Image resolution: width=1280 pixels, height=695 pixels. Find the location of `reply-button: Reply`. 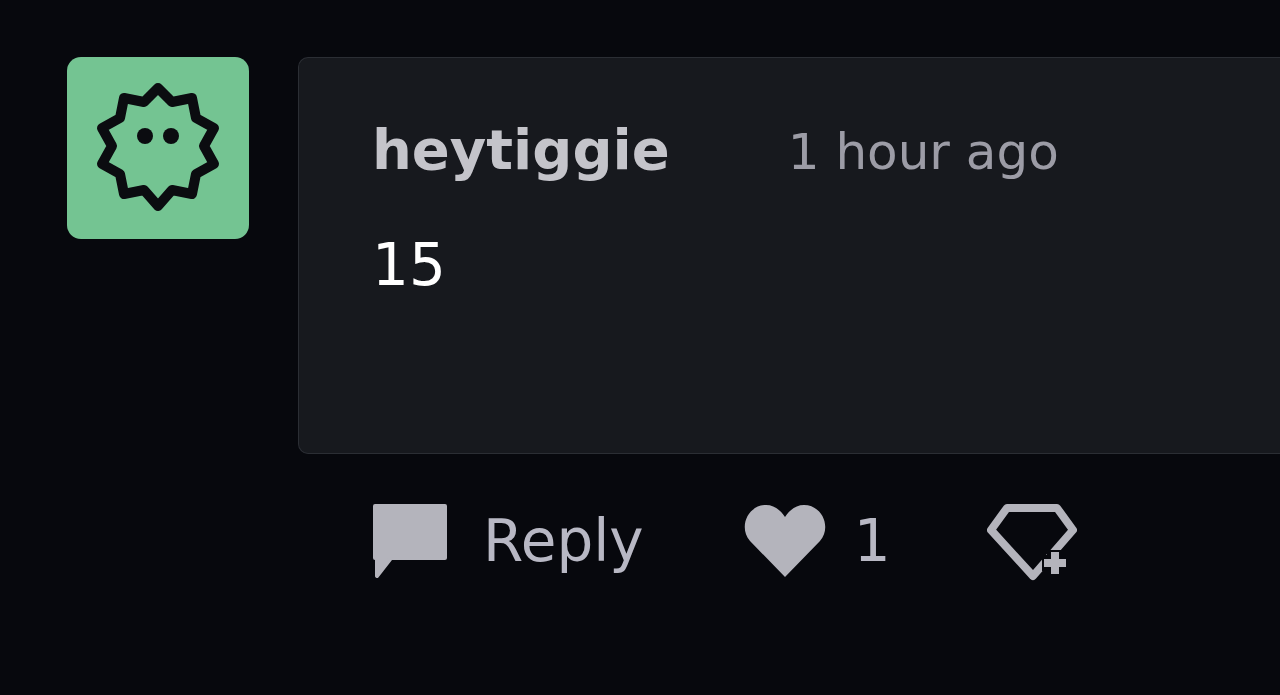

reply-button: Reply is located at coordinates (506, 541).